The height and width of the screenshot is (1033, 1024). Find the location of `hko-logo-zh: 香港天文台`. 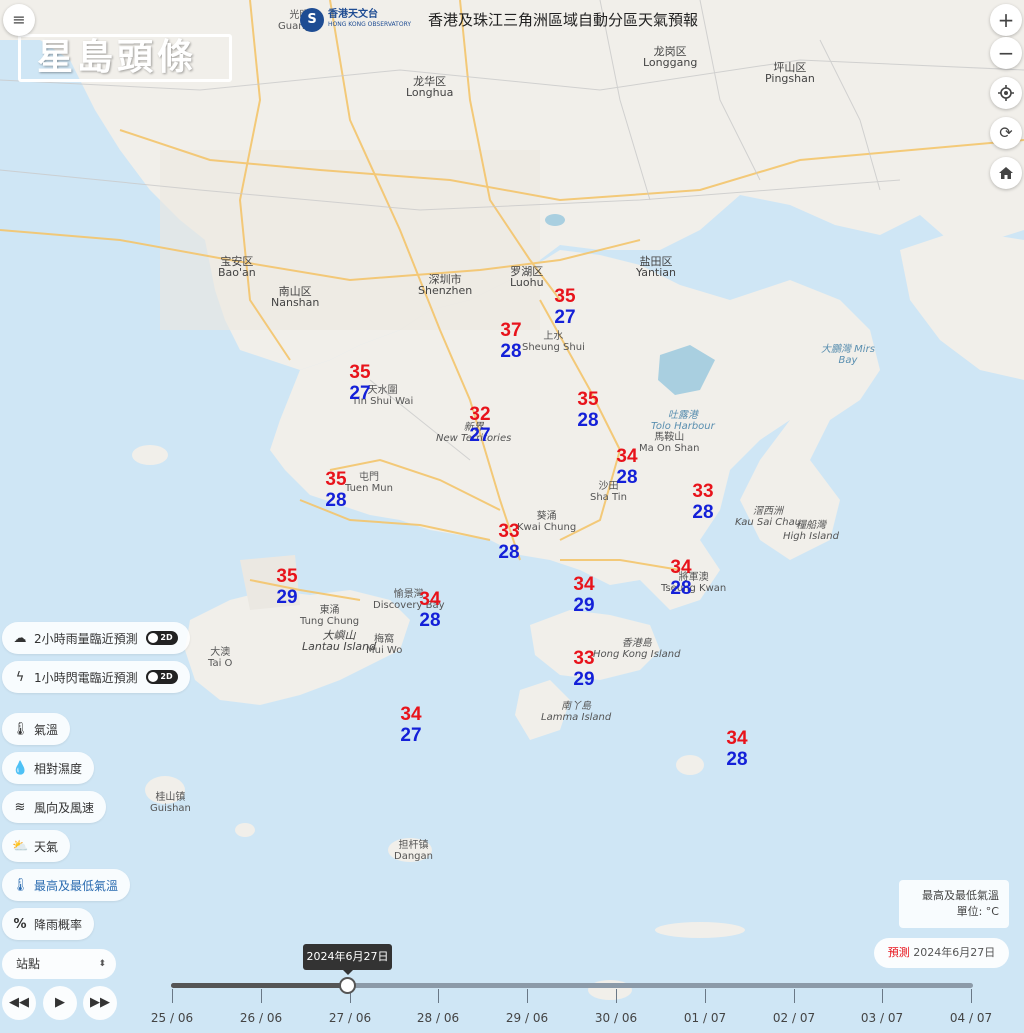

hko-logo-zh: 香港天文台 is located at coordinates (353, 14).